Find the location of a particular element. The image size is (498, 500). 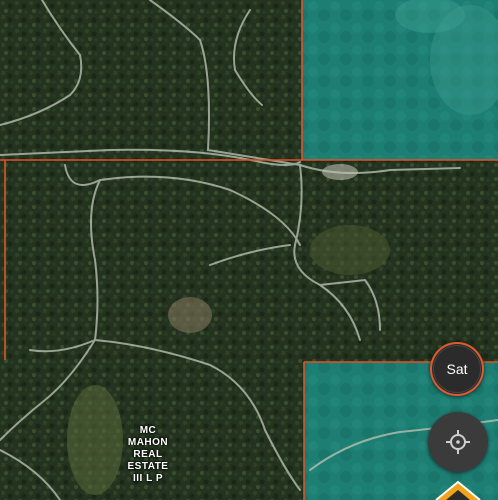

clearing is located at coordinates (190, 315).